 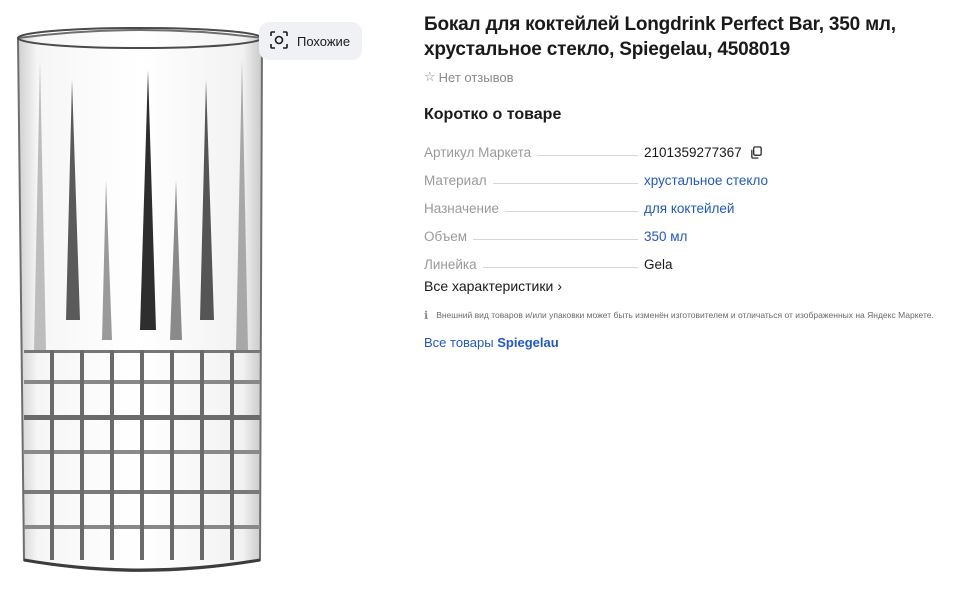 I want to click on similar-search-icon, so click(x=279, y=41).